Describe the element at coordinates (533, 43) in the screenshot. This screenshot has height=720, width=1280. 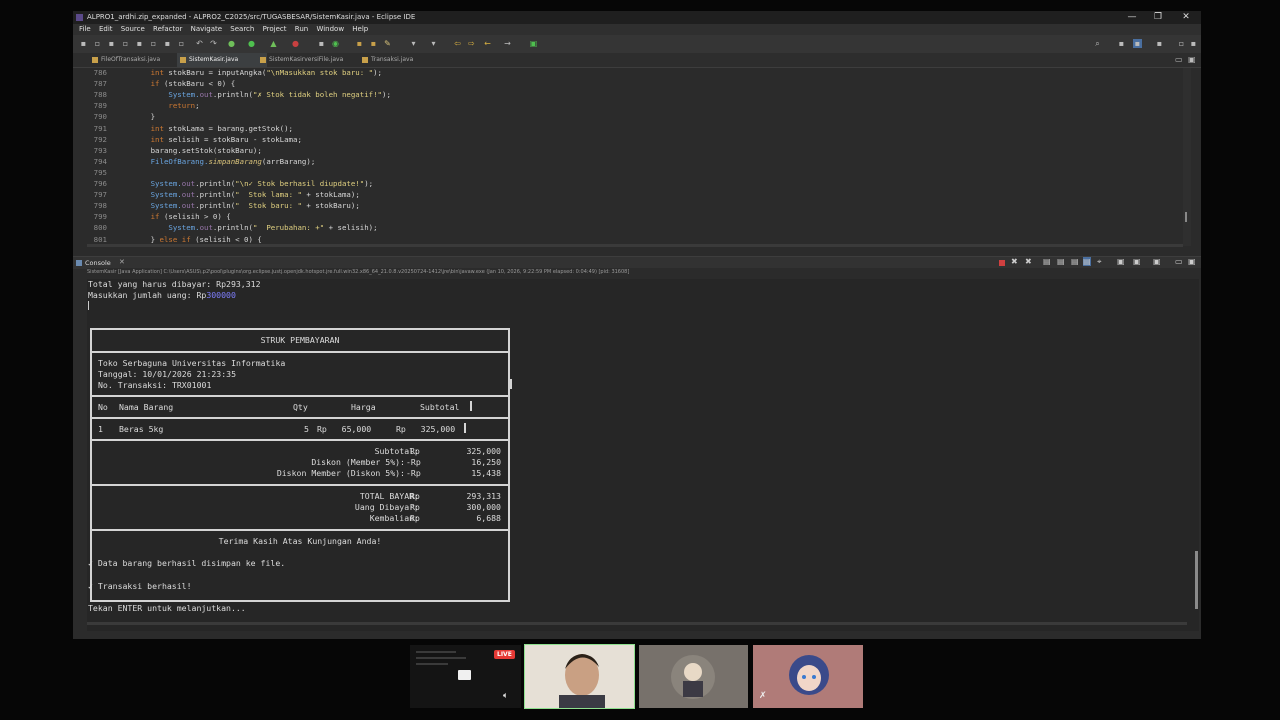
I see `marketplace-icon: ▣` at that location.